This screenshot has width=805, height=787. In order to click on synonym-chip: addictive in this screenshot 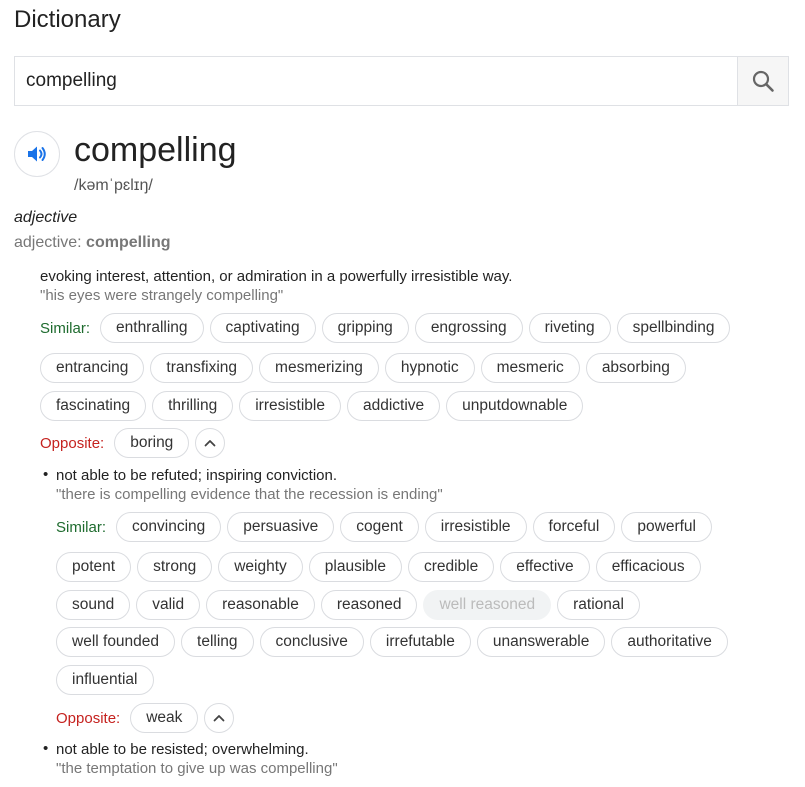, I will do `click(393, 406)`.